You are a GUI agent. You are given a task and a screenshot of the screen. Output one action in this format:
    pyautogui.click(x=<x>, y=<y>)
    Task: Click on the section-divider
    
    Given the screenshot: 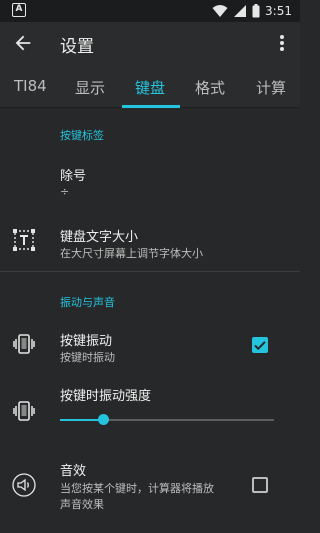 What is the action you would take?
    pyautogui.click(x=150, y=271)
    